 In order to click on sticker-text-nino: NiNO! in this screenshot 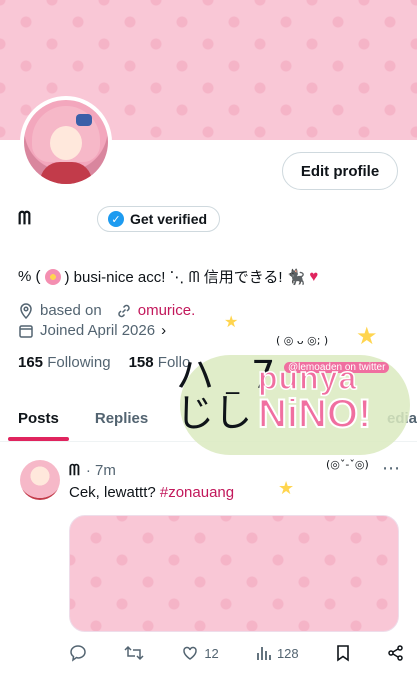, I will do `click(314, 414)`.